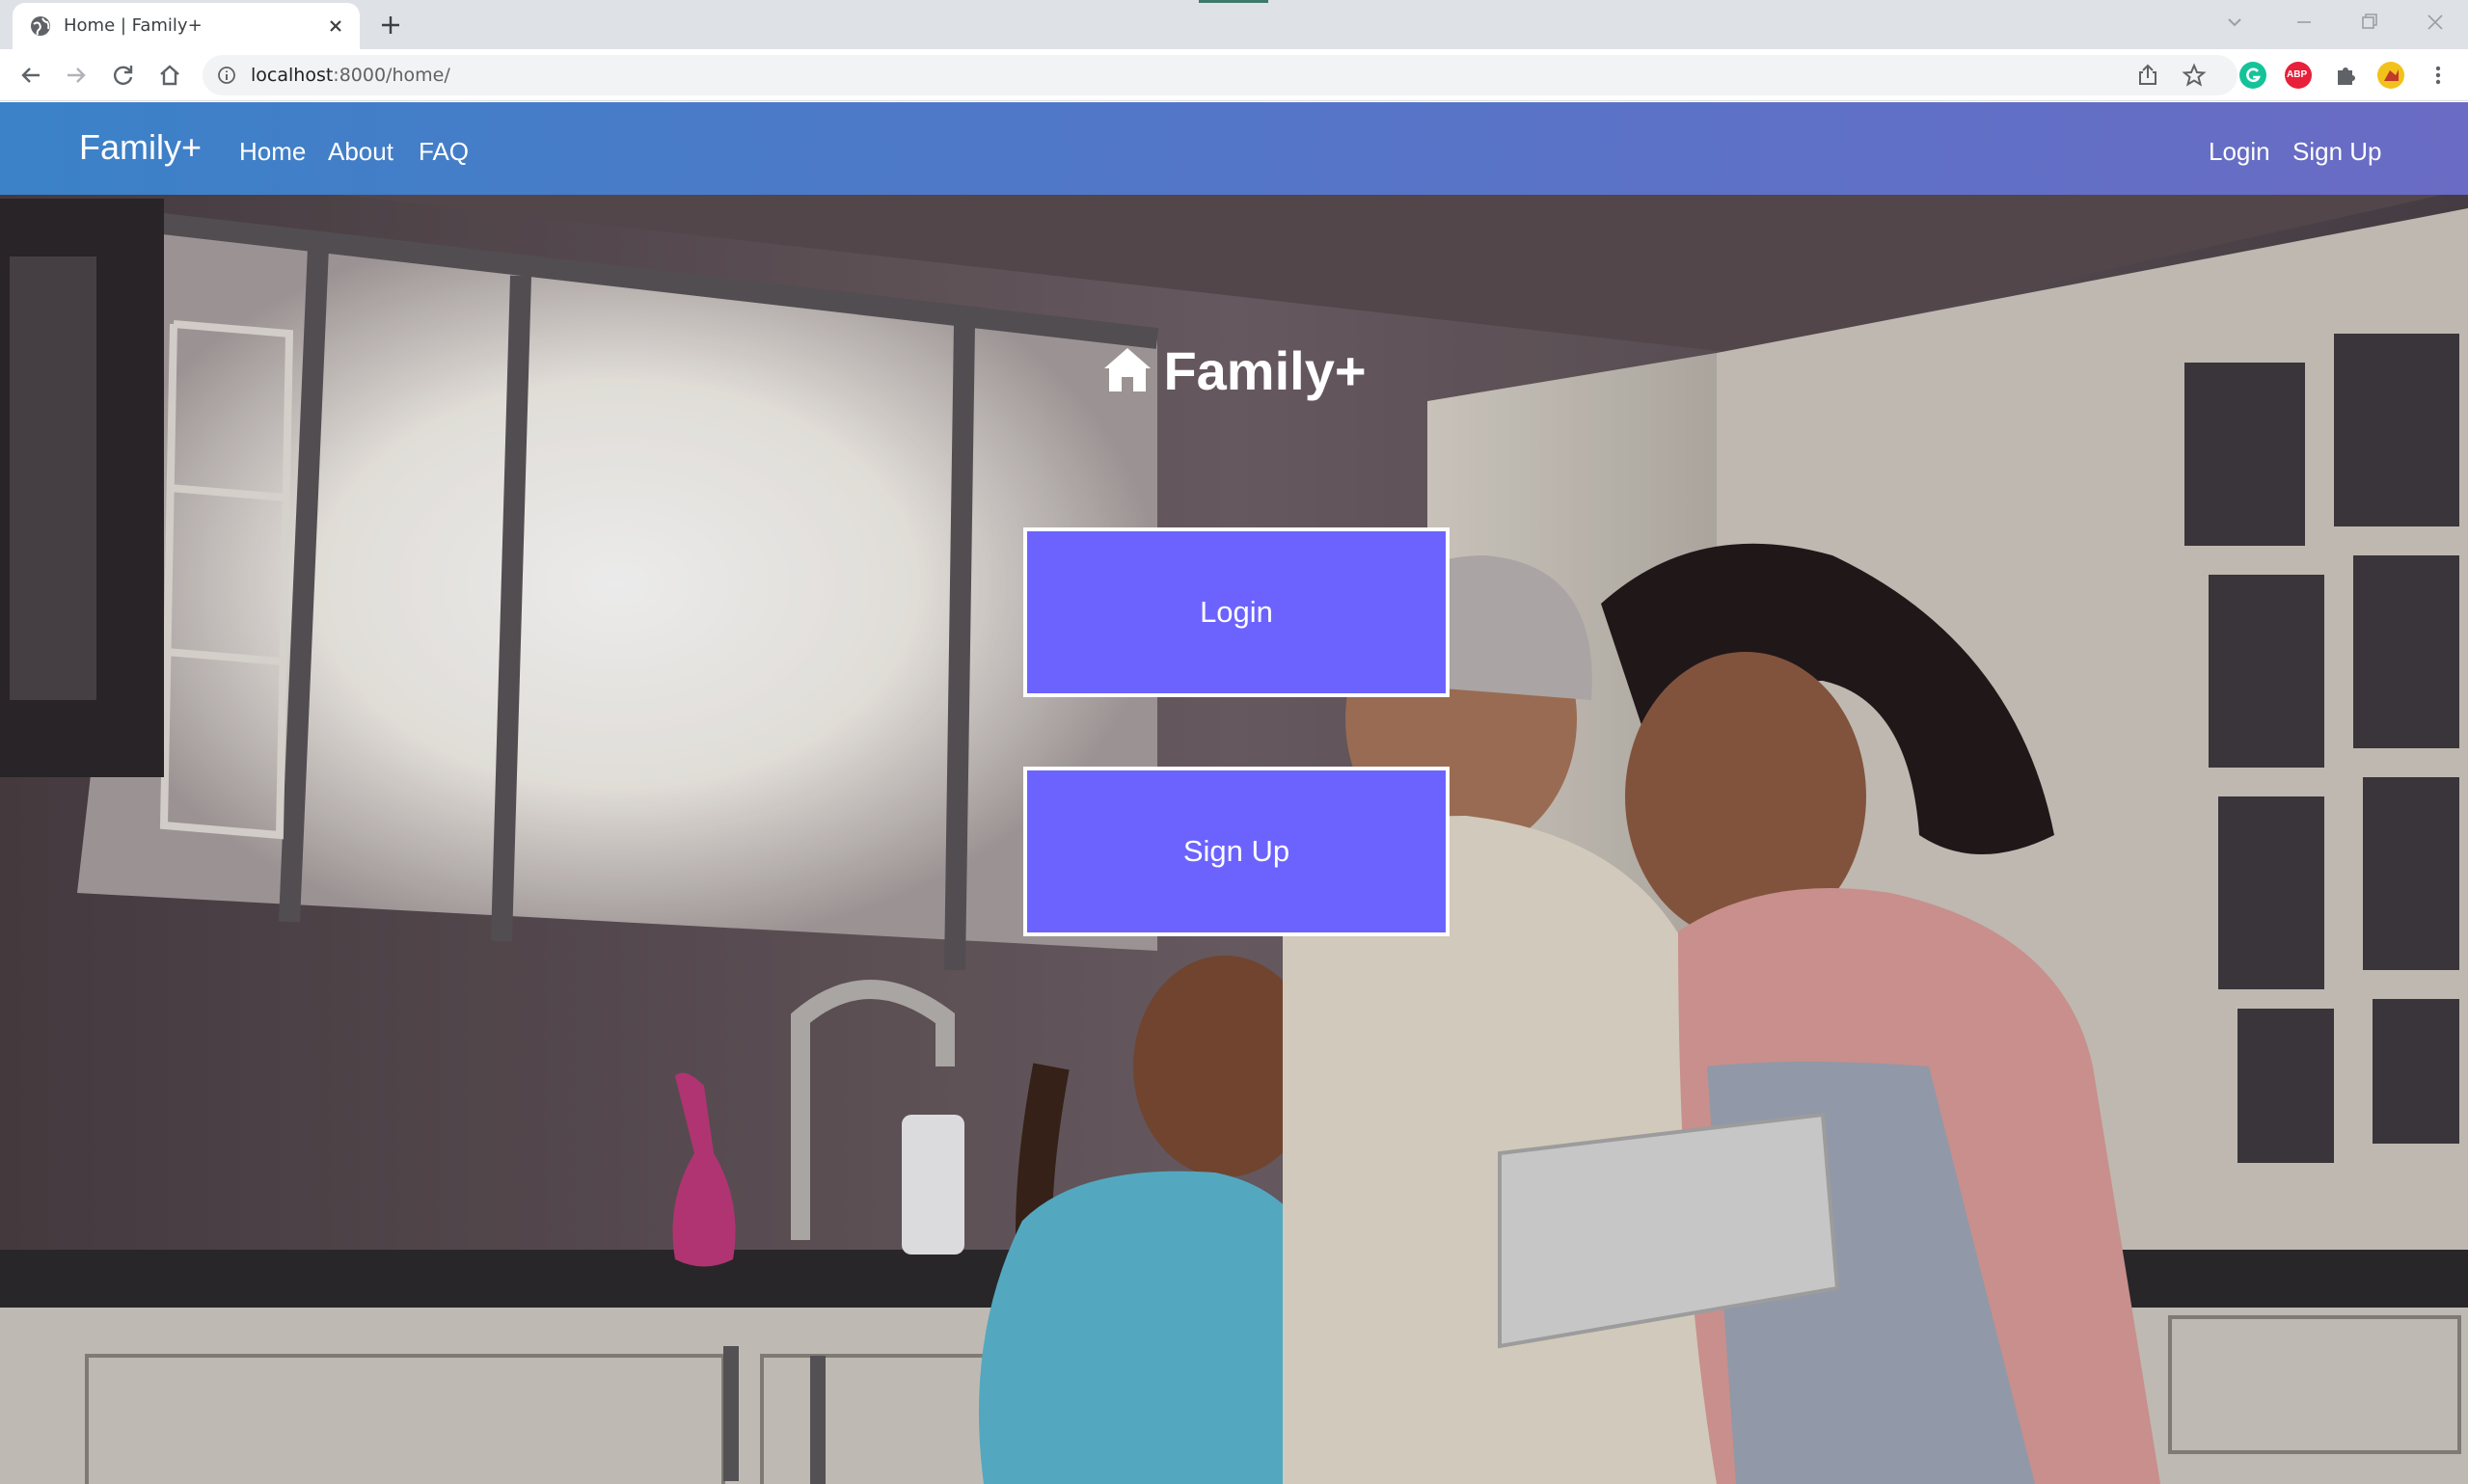 The height and width of the screenshot is (1484, 2468). I want to click on house-icon, so click(1128, 369).